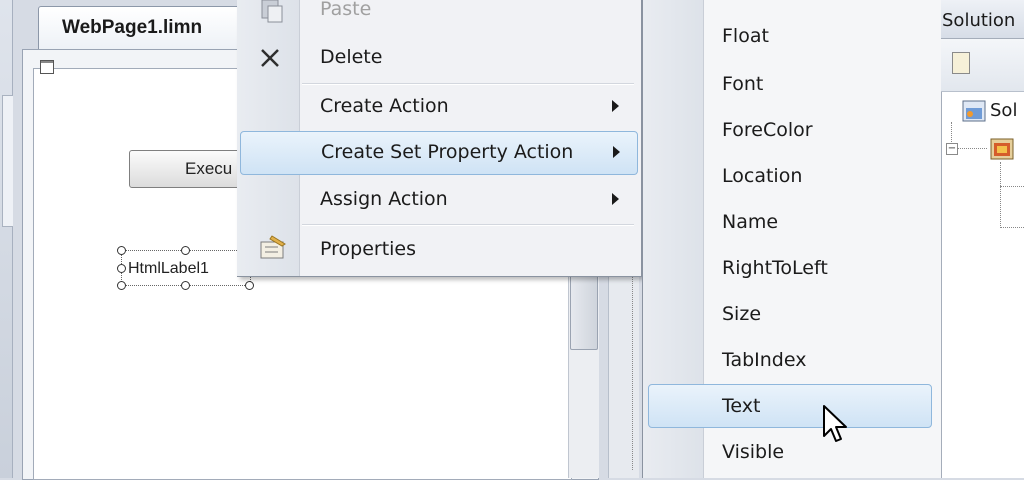 The width and height of the screenshot is (1024, 480). What do you see at coordinates (351, 57) in the screenshot?
I see `menu-item-label: Delete` at bounding box center [351, 57].